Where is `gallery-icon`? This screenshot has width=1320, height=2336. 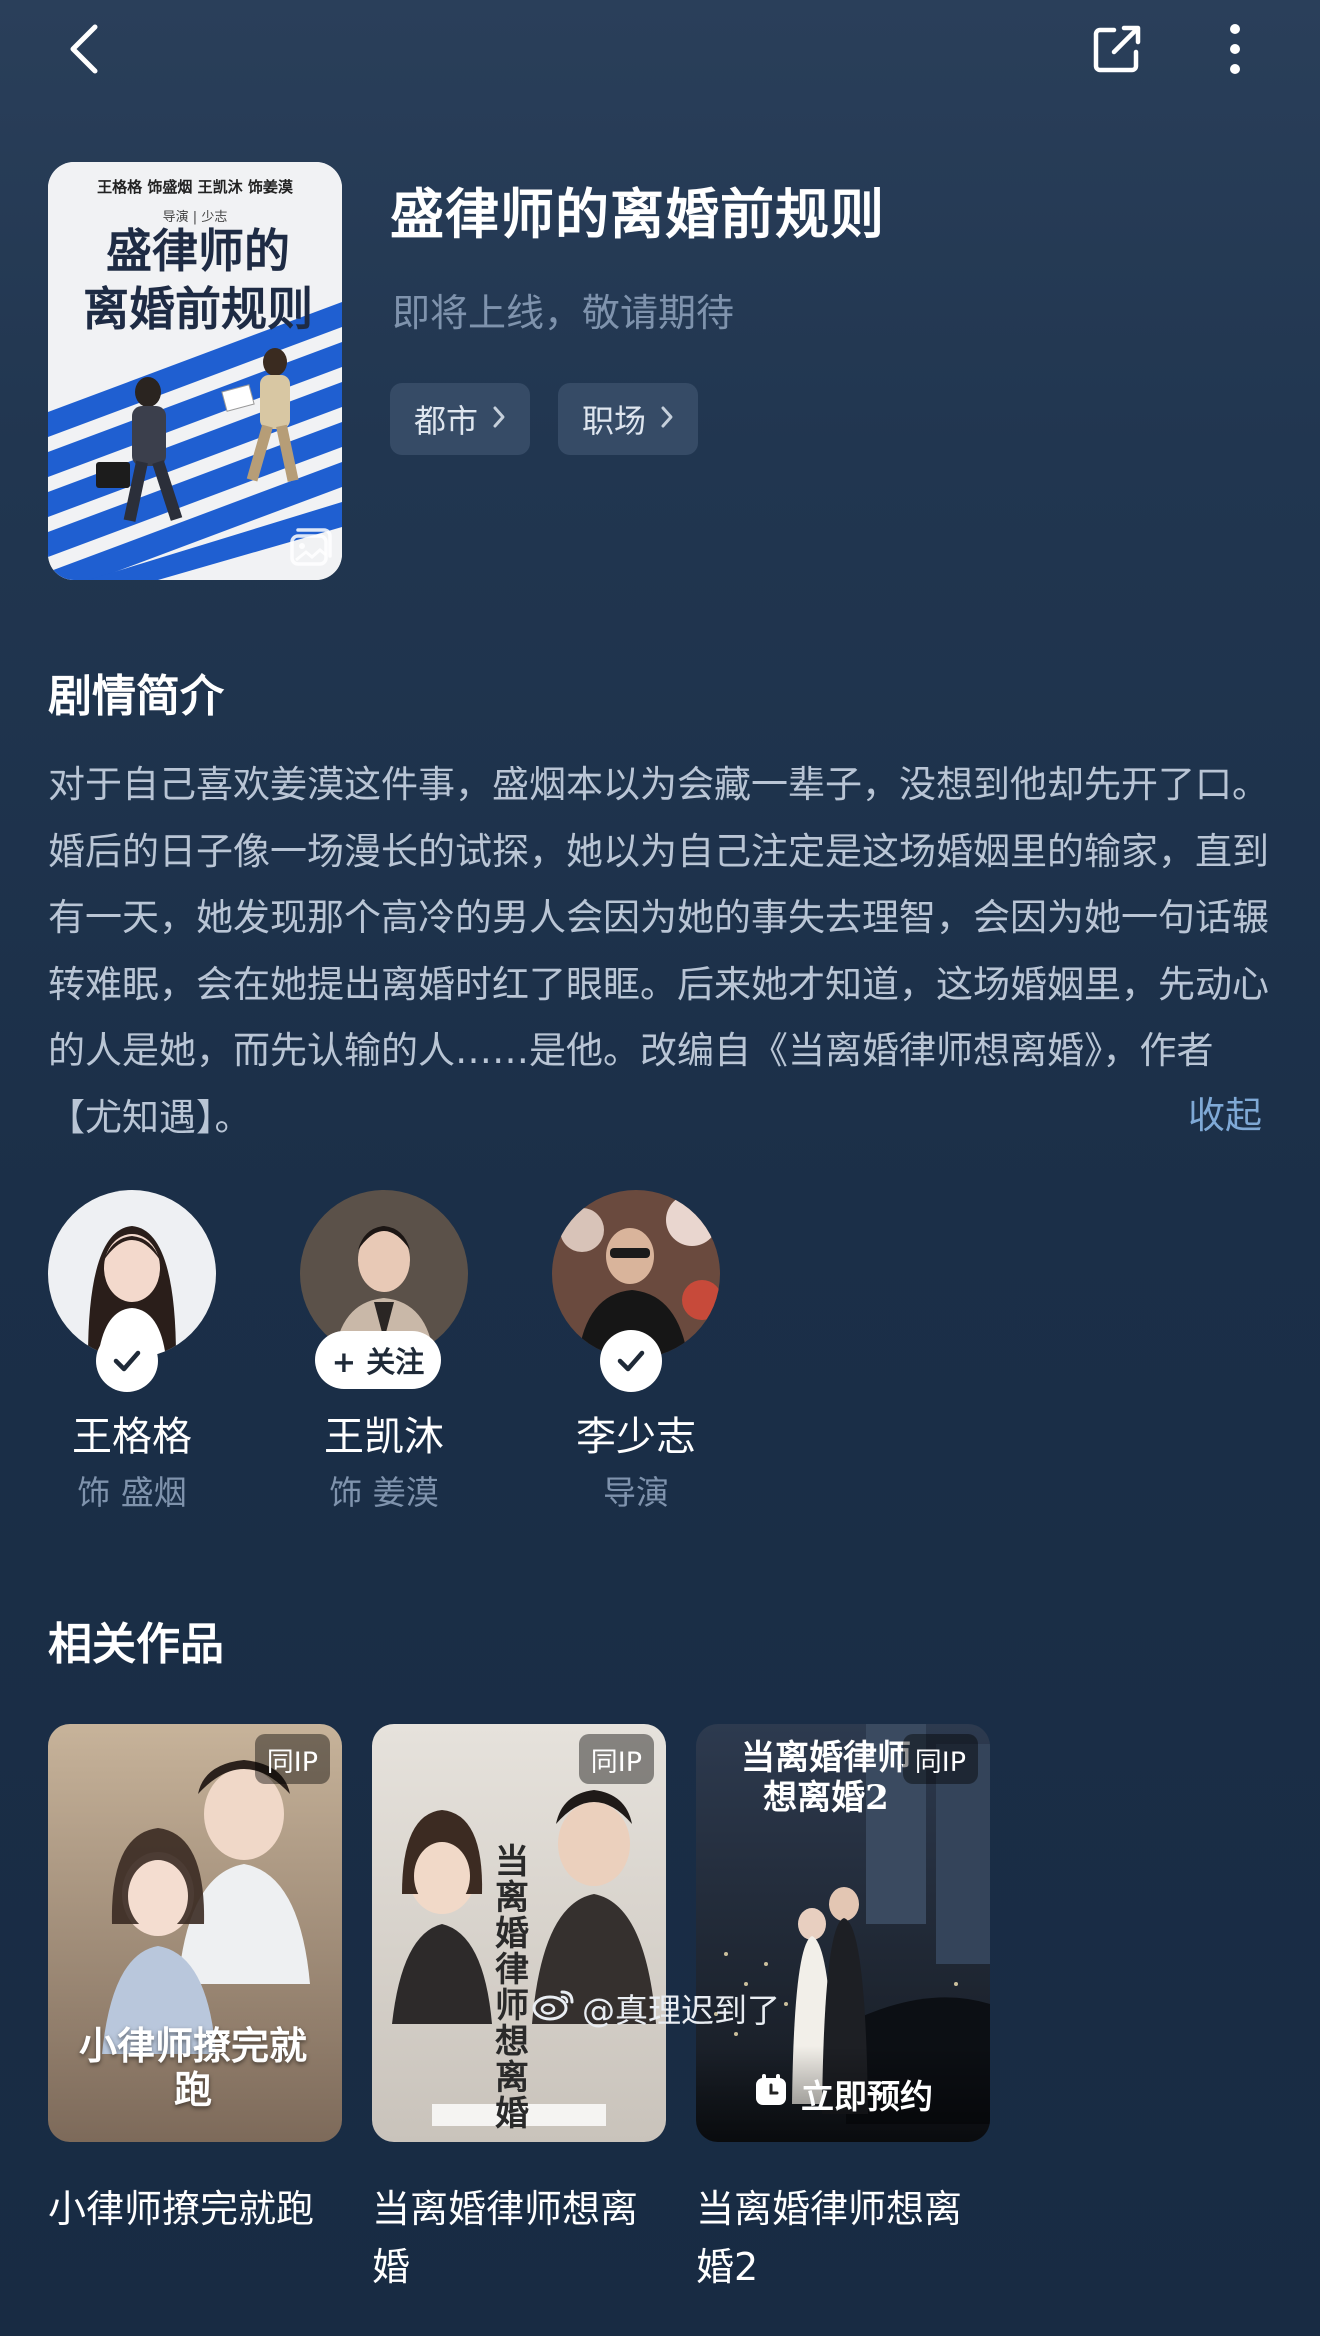 gallery-icon is located at coordinates (310, 548).